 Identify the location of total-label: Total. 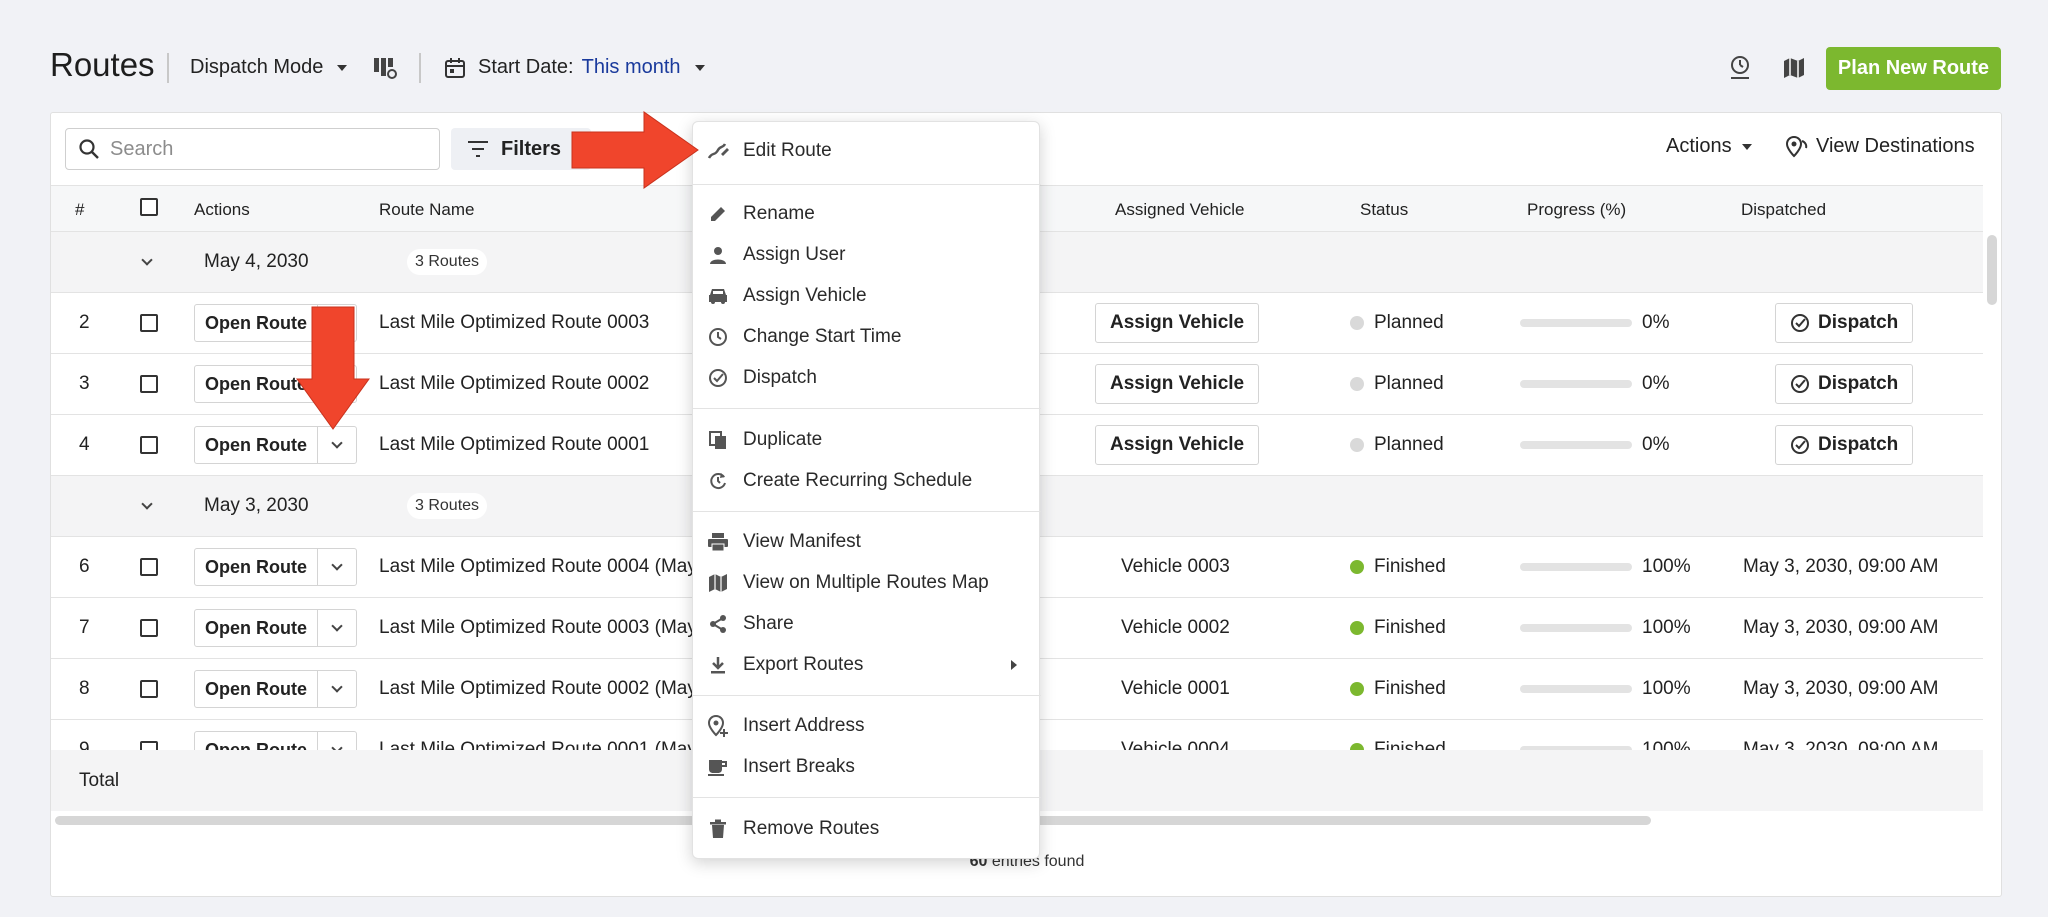
(99, 780).